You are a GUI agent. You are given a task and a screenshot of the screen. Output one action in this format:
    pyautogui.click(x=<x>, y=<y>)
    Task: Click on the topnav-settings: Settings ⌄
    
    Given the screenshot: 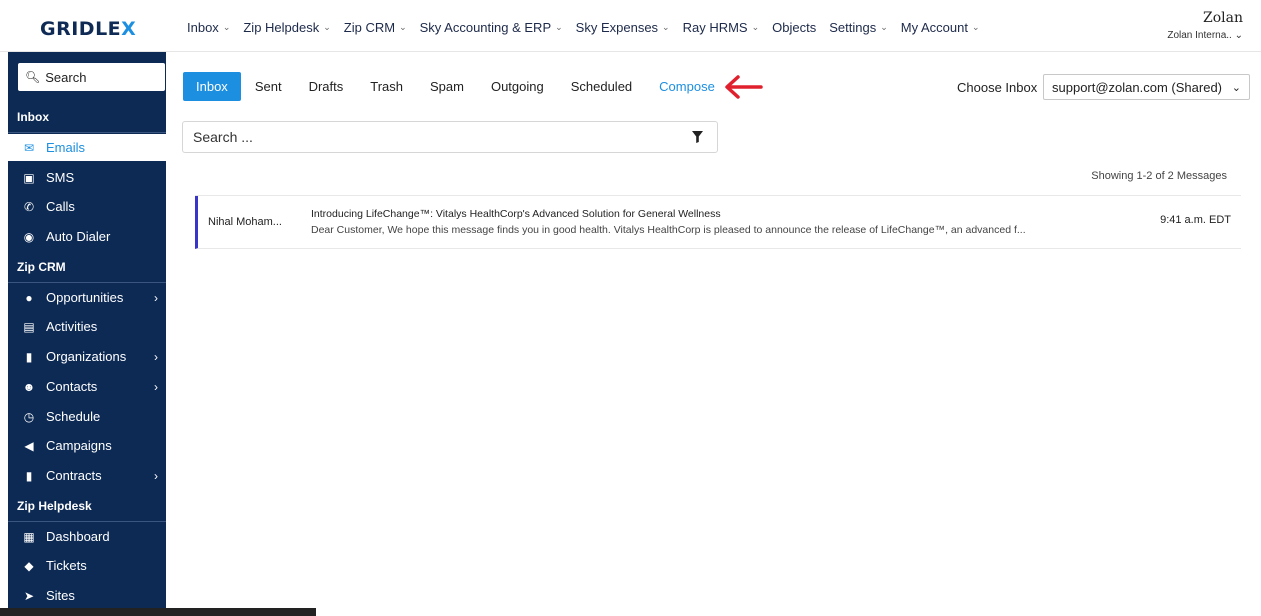 What is the action you would take?
    pyautogui.click(x=858, y=27)
    